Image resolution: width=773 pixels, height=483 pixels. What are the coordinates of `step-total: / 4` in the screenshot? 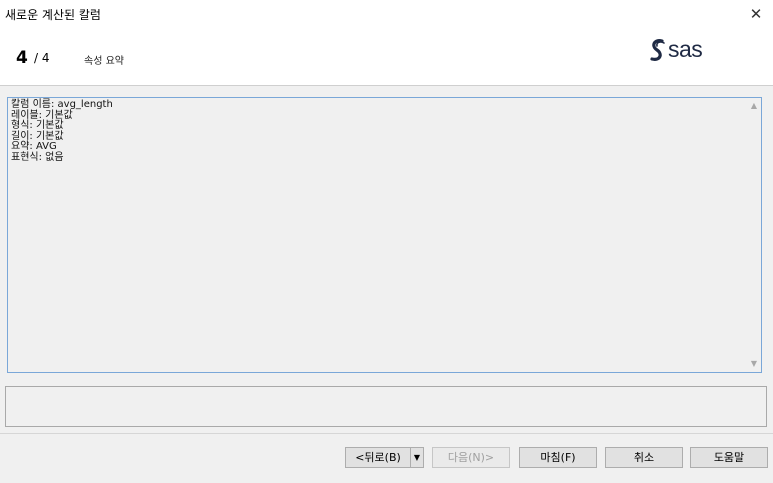 It's located at (42, 58).